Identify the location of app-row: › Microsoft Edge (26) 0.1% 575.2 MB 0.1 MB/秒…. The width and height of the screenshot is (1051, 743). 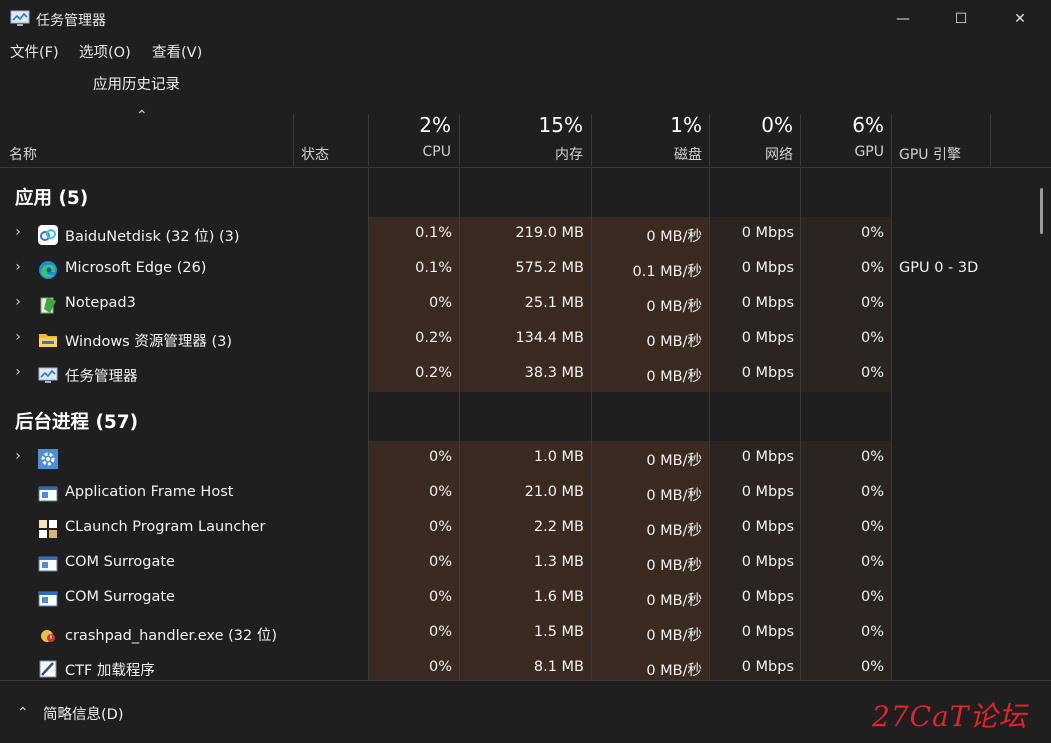
(525, 269).